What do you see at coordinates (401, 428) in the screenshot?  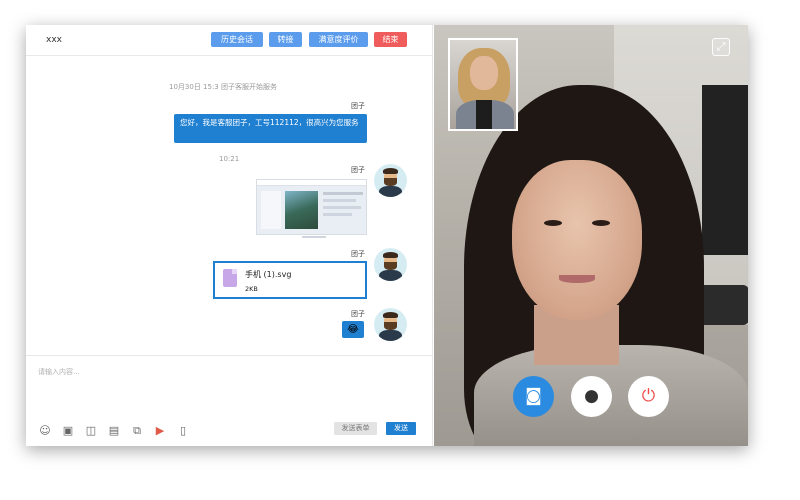 I see `send-button: 发送` at bounding box center [401, 428].